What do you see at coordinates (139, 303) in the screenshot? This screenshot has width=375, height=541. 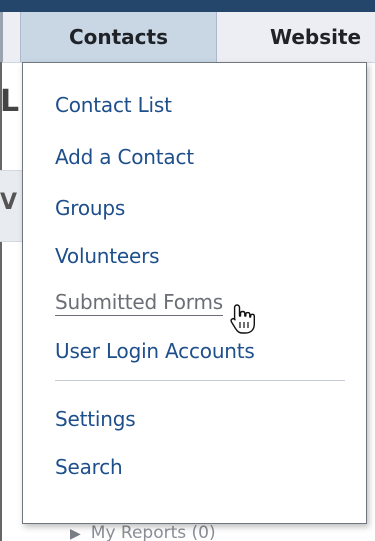 I see `menu-item-submitted-forms: Submitted Forms` at bounding box center [139, 303].